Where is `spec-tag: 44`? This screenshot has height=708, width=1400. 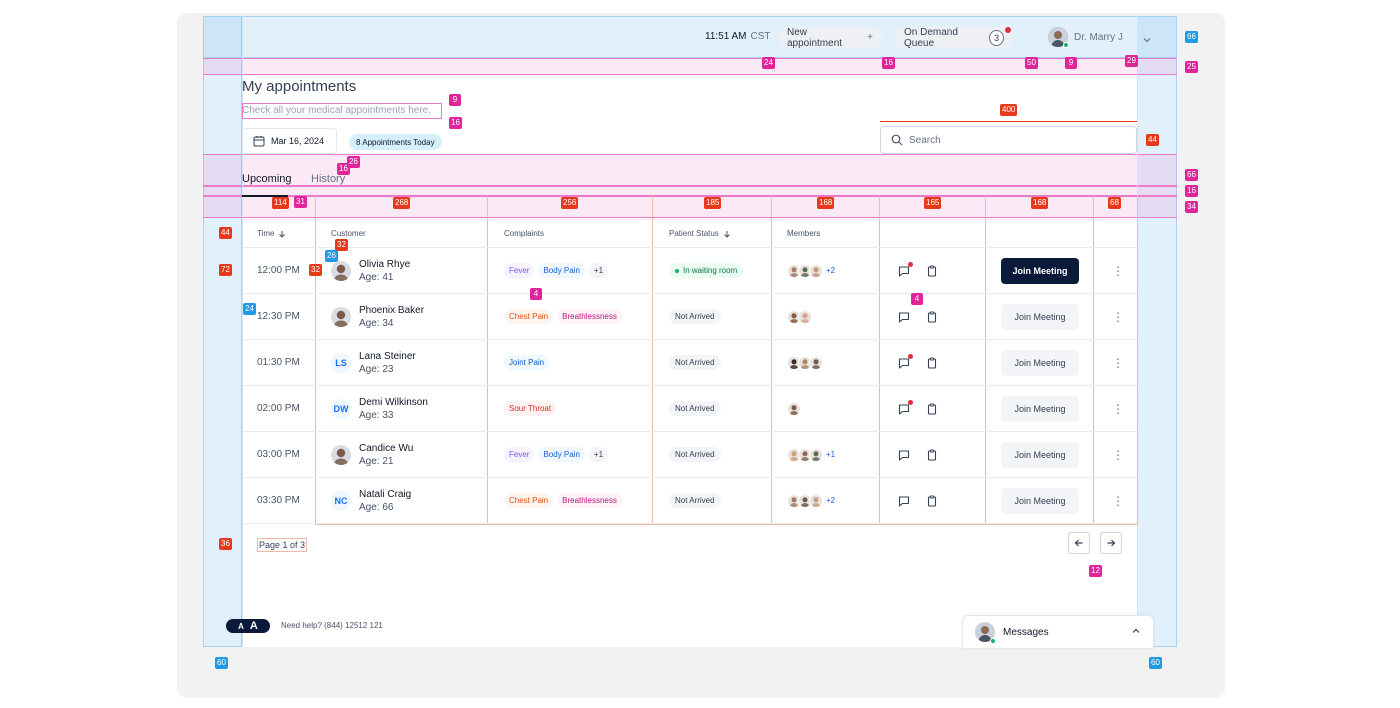
spec-tag: 44 is located at coordinates (1152, 140).